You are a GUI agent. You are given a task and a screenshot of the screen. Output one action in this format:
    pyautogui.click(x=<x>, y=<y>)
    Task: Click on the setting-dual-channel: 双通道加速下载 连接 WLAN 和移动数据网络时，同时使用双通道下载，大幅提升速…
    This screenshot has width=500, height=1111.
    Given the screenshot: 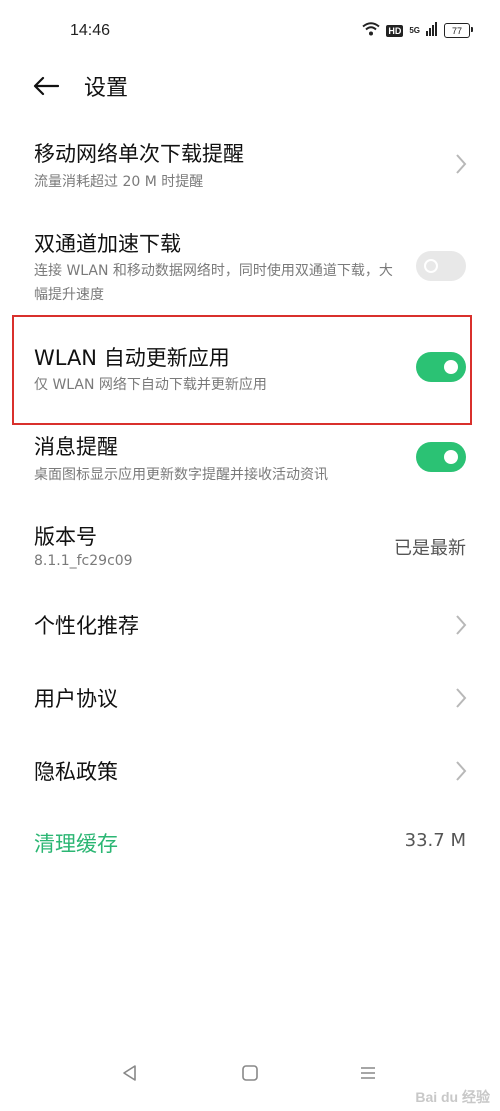 What is the action you would take?
    pyautogui.click(x=250, y=265)
    